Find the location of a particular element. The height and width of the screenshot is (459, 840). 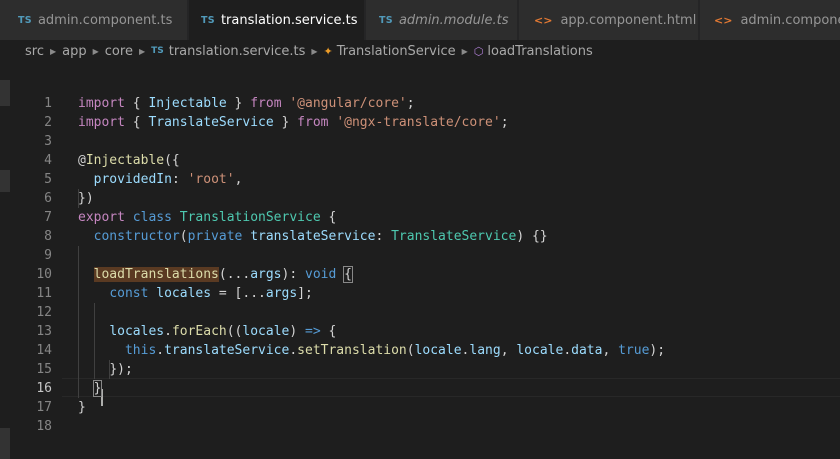

code-token: args is located at coordinates (281, 293).